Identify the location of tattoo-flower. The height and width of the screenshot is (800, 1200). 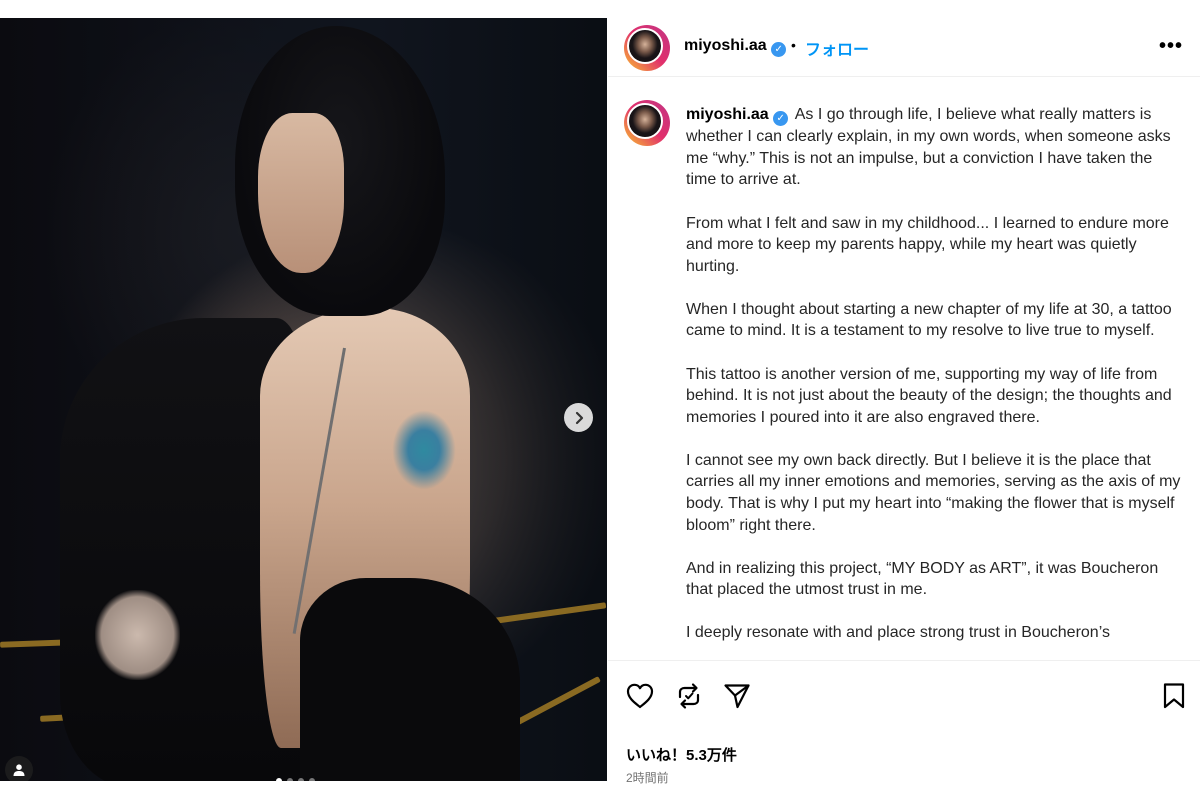
(424, 450).